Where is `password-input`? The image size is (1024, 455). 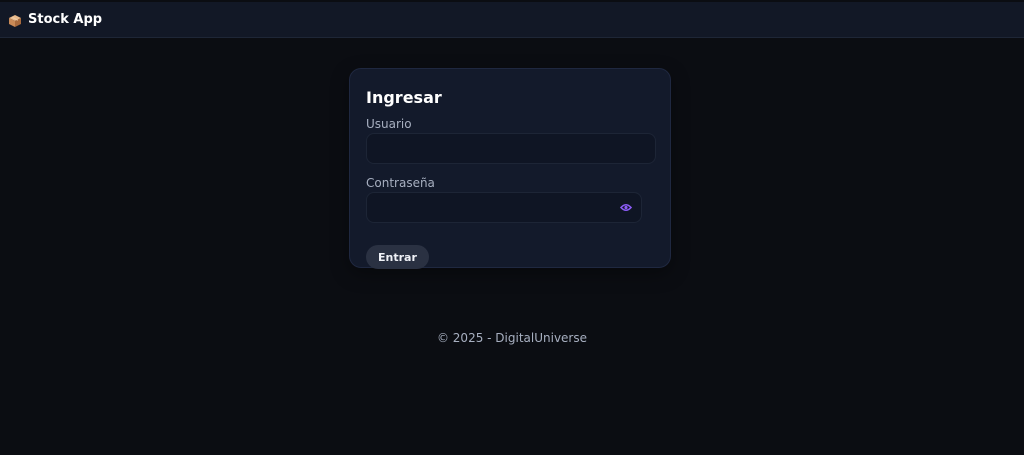
password-input is located at coordinates (504, 207).